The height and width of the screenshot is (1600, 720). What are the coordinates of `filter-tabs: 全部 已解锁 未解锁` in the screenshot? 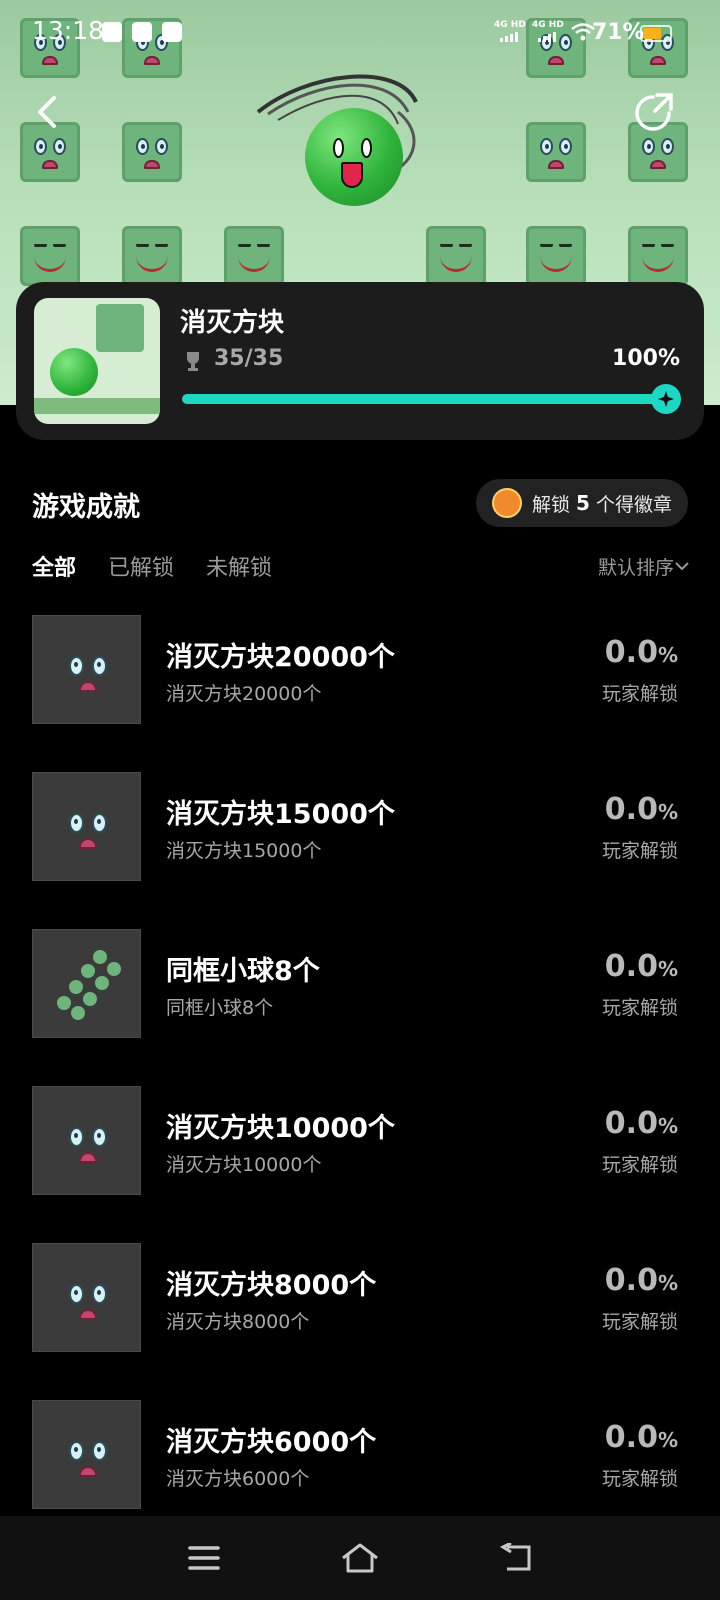 It's located at (152, 566).